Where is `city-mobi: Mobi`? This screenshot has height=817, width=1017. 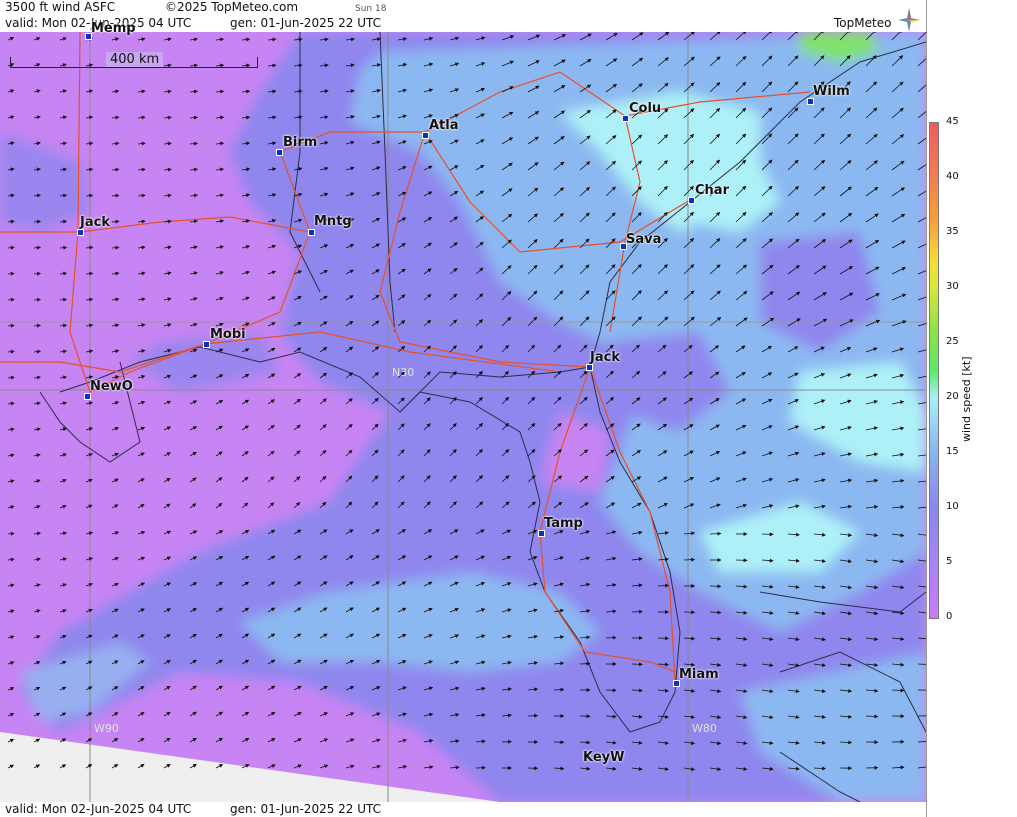 city-mobi: Mobi is located at coordinates (228, 334).